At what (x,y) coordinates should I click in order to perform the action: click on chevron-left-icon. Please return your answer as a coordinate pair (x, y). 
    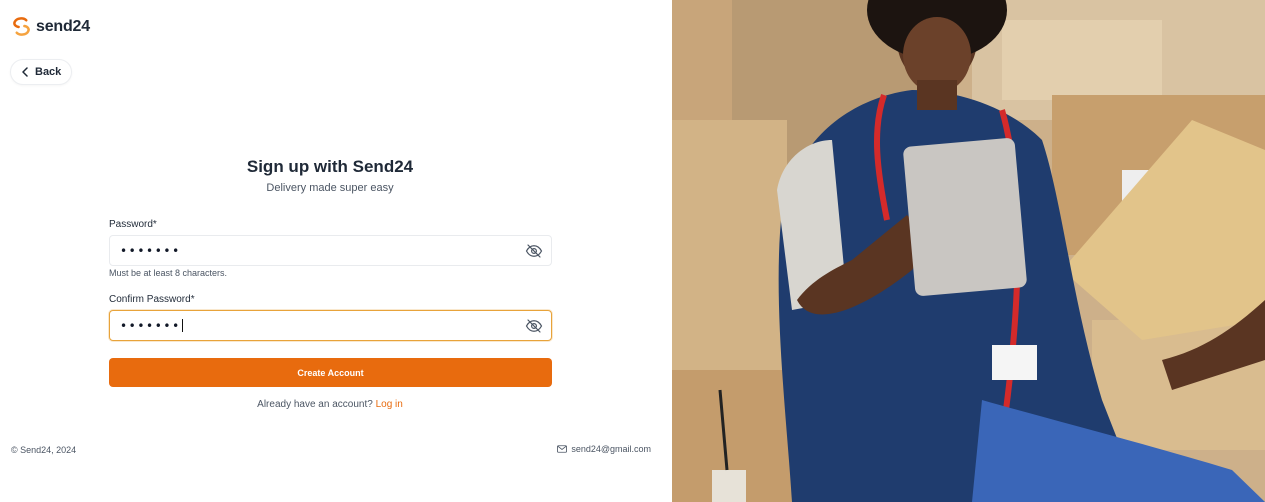
    Looking at the image, I should click on (25, 72).